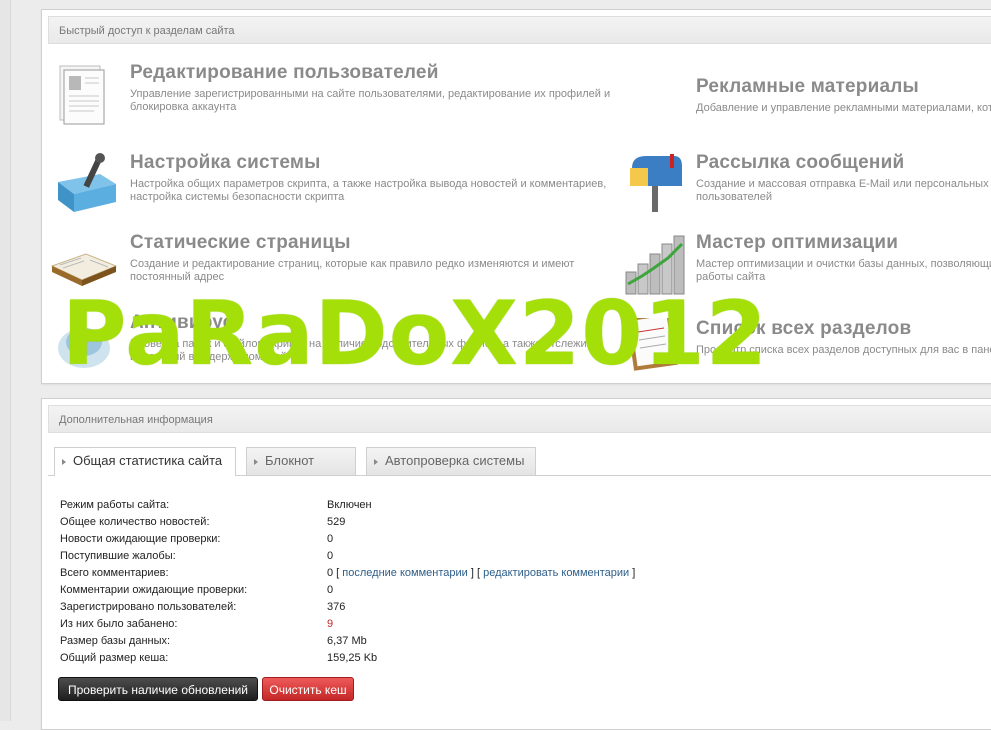 This screenshot has width=991, height=730. What do you see at coordinates (284, 72) in the screenshot?
I see `qa-title: Редактирование пользователей` at bounding box center [284, 72].